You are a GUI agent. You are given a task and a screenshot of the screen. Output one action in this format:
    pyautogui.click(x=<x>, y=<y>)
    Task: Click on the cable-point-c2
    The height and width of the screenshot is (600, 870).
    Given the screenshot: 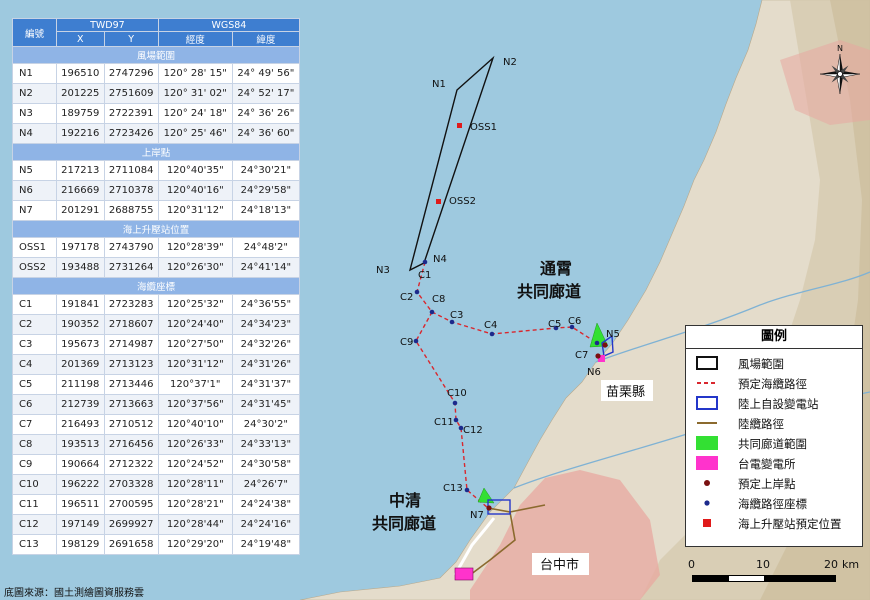 What is the action you would take?
    pyautogui.click(x=417, y=292)
    